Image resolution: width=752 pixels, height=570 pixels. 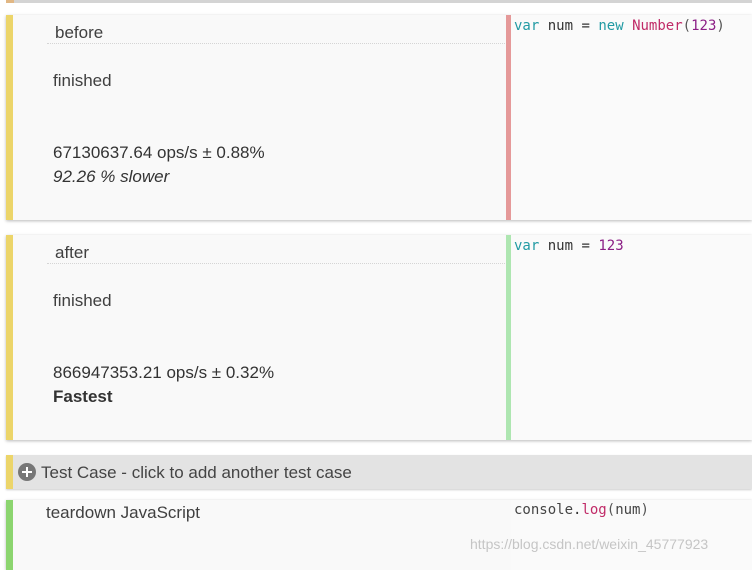 What do you see at coordinates (631, 535) in the screenshot?
I see `teardown-code-editor: console.log(num)` at bounding box center [631, 535].